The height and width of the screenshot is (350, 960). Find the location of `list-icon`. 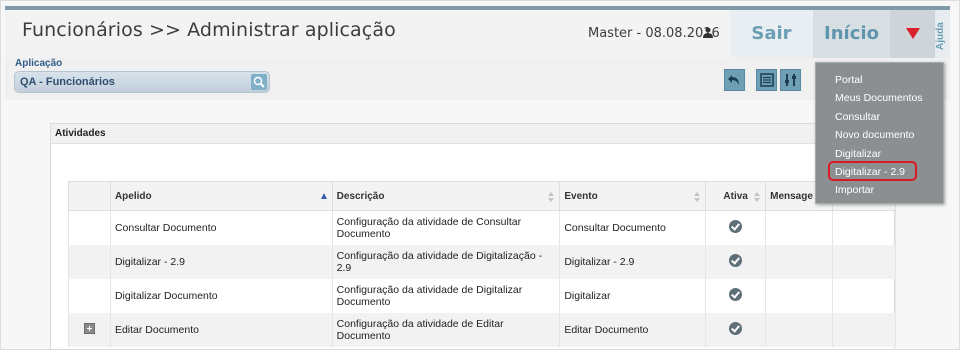

list-icon is located at coordinates (767, 80).